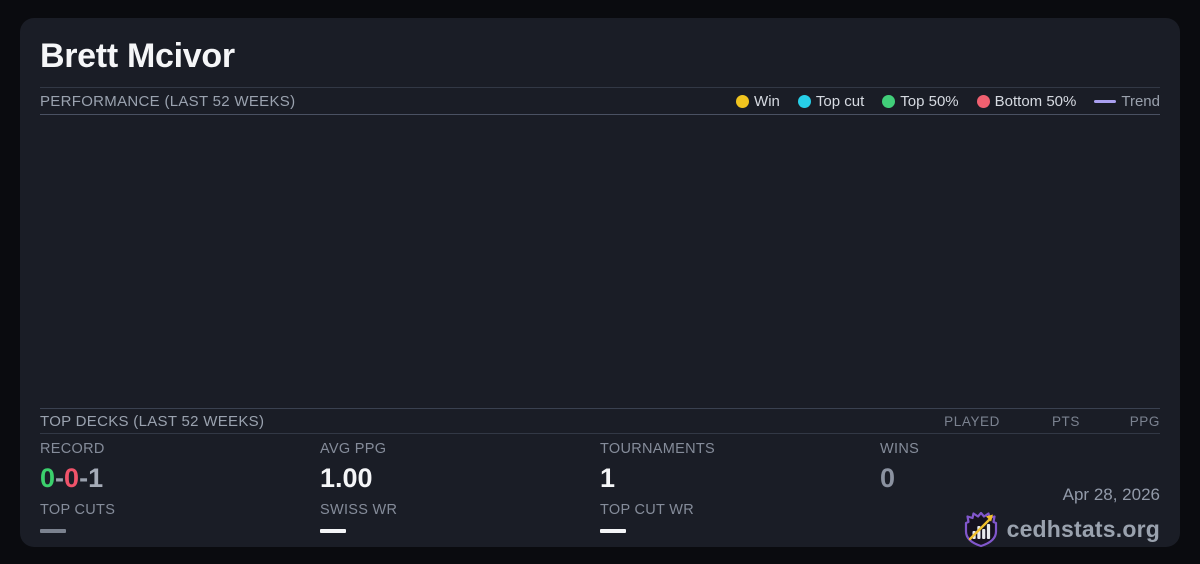 This screenshot has width=1200, height=564. Describe the element at coordinates (647, 509) in the screenshot. I see `top-cut-wr-label: TOP CUT WR` at that location.